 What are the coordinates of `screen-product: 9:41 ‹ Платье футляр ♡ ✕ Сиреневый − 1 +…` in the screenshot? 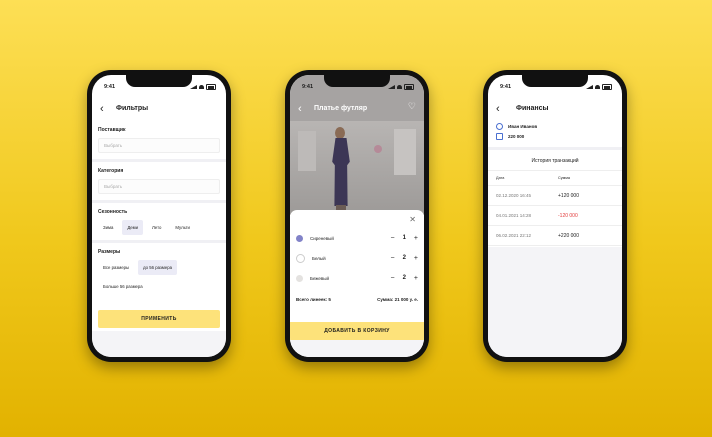 It's located at (357, 216).